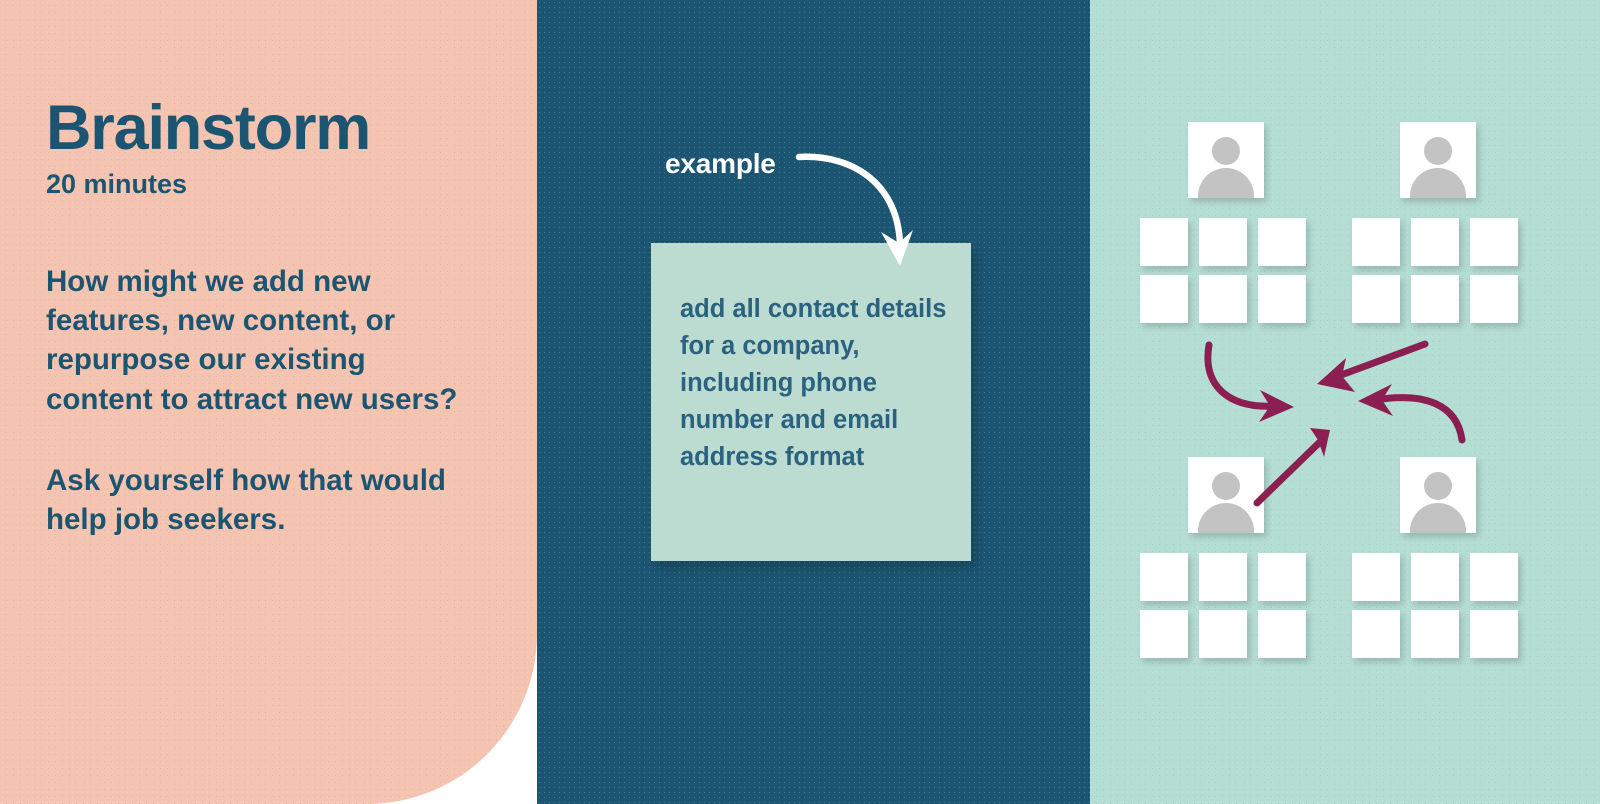  I want to click on cluster-bottom-left, so click(1226, 557).